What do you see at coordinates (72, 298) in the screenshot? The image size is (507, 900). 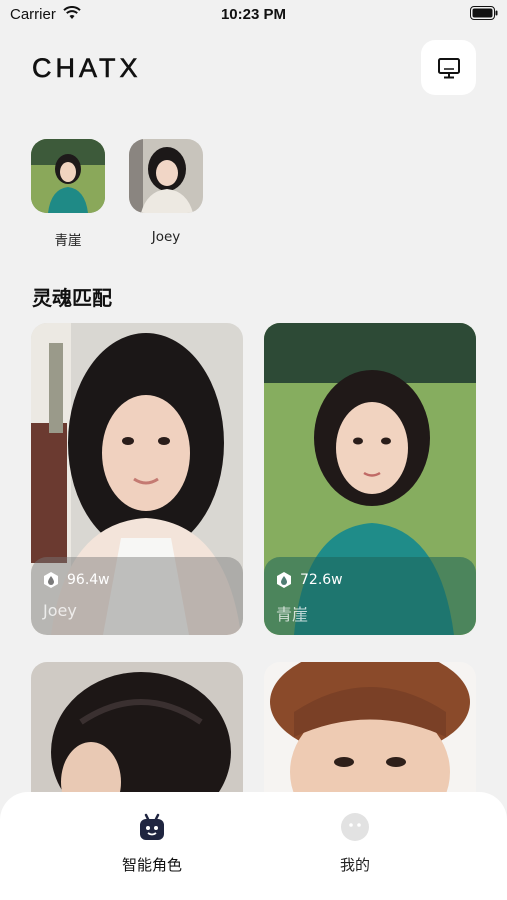 I see `section-title: 灵魂匹配` at bounding box center [72, 298].